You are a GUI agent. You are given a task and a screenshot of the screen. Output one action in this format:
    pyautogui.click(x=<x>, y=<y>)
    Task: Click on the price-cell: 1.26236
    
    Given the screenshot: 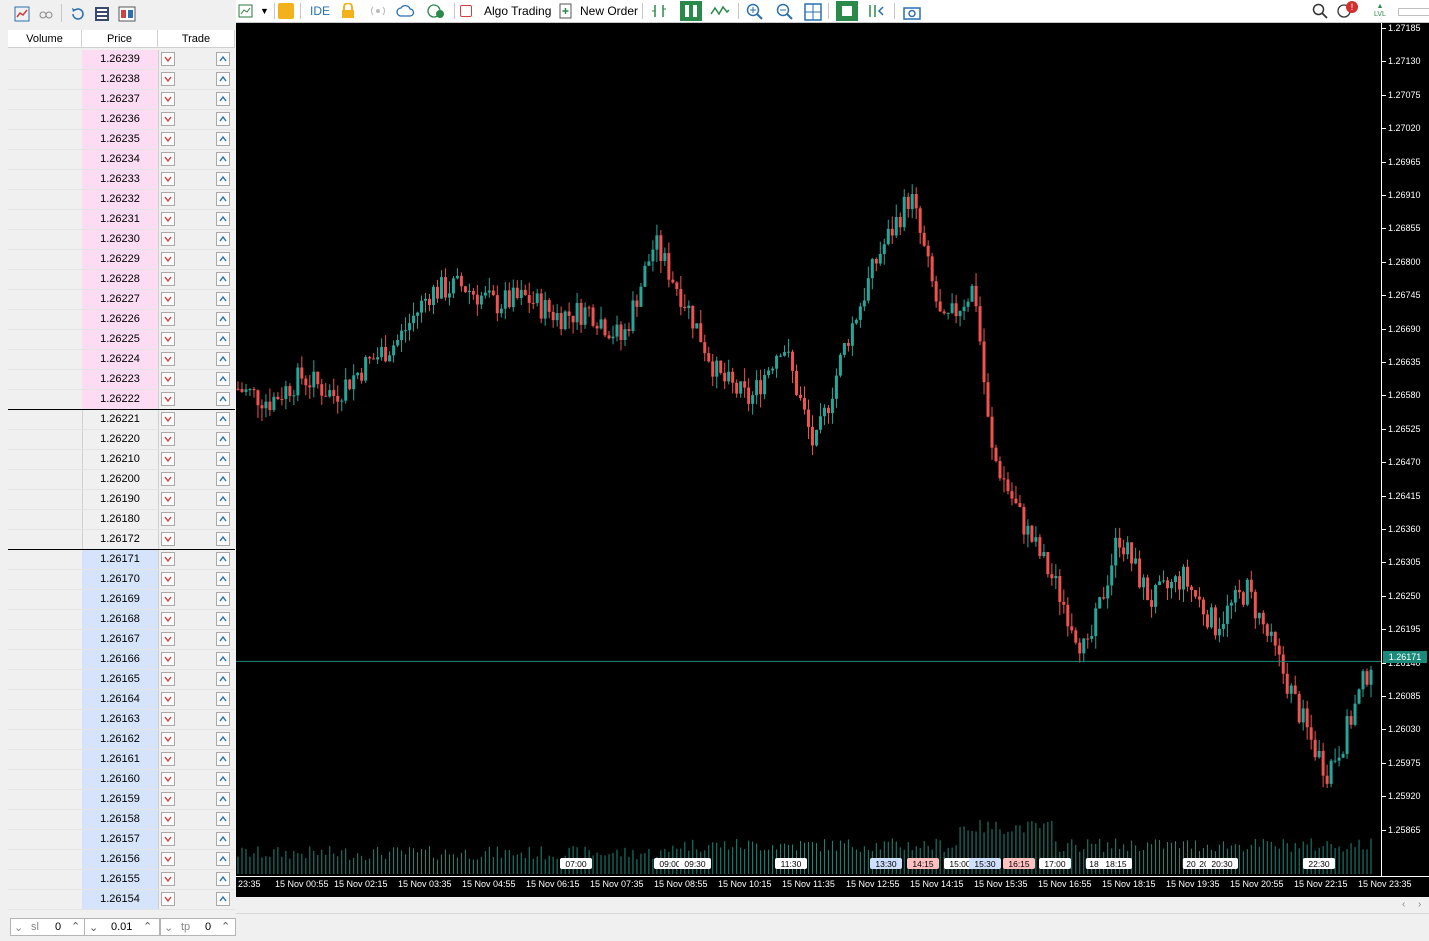 What is the action you would take?
    pyautogui.click(x=120, y=119)
    